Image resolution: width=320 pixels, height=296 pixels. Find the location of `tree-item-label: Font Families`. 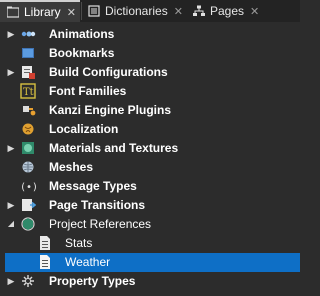

tree-item-label: Font Families is located at coordinates (88, 91).